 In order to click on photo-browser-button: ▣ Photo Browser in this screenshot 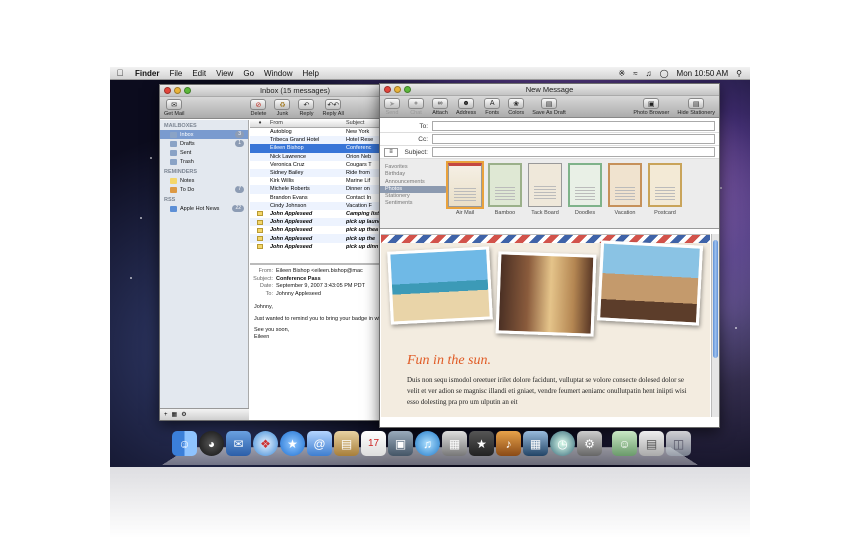, I will do `click(651, 107)`.